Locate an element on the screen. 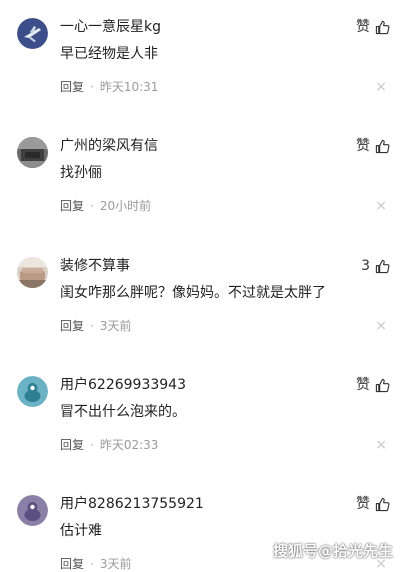 This screenshot has height=572, width=407. default-user-avatar-purple-icon is located at coordinates (32, 510).